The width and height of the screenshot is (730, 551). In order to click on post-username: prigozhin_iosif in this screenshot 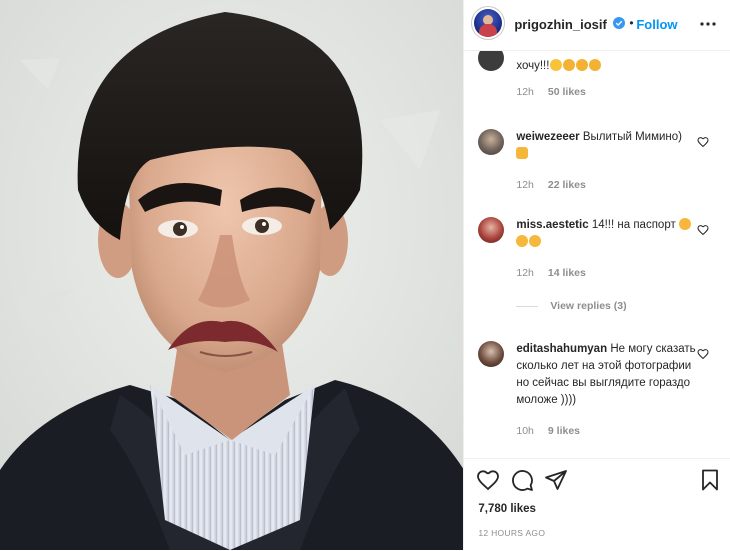, I will do `click(560, 24)`.